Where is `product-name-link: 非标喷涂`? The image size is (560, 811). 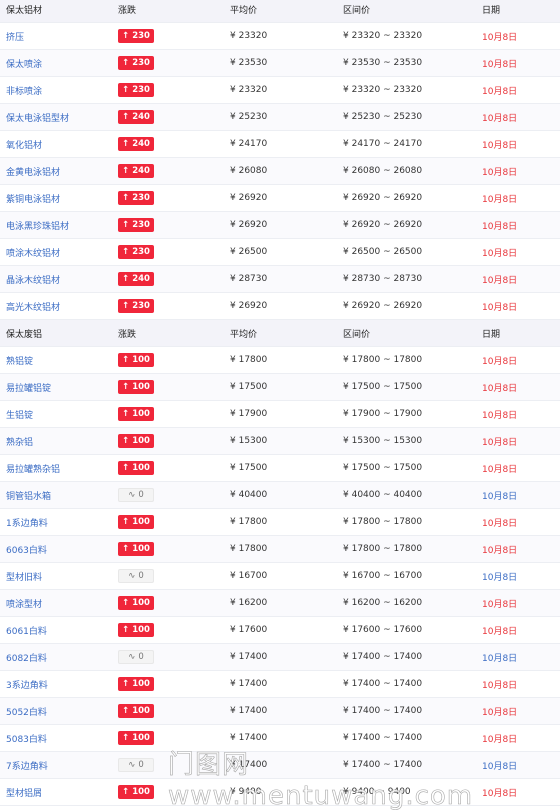 product-name-link: 非标喷涂 is located at coordinates (24, 90).